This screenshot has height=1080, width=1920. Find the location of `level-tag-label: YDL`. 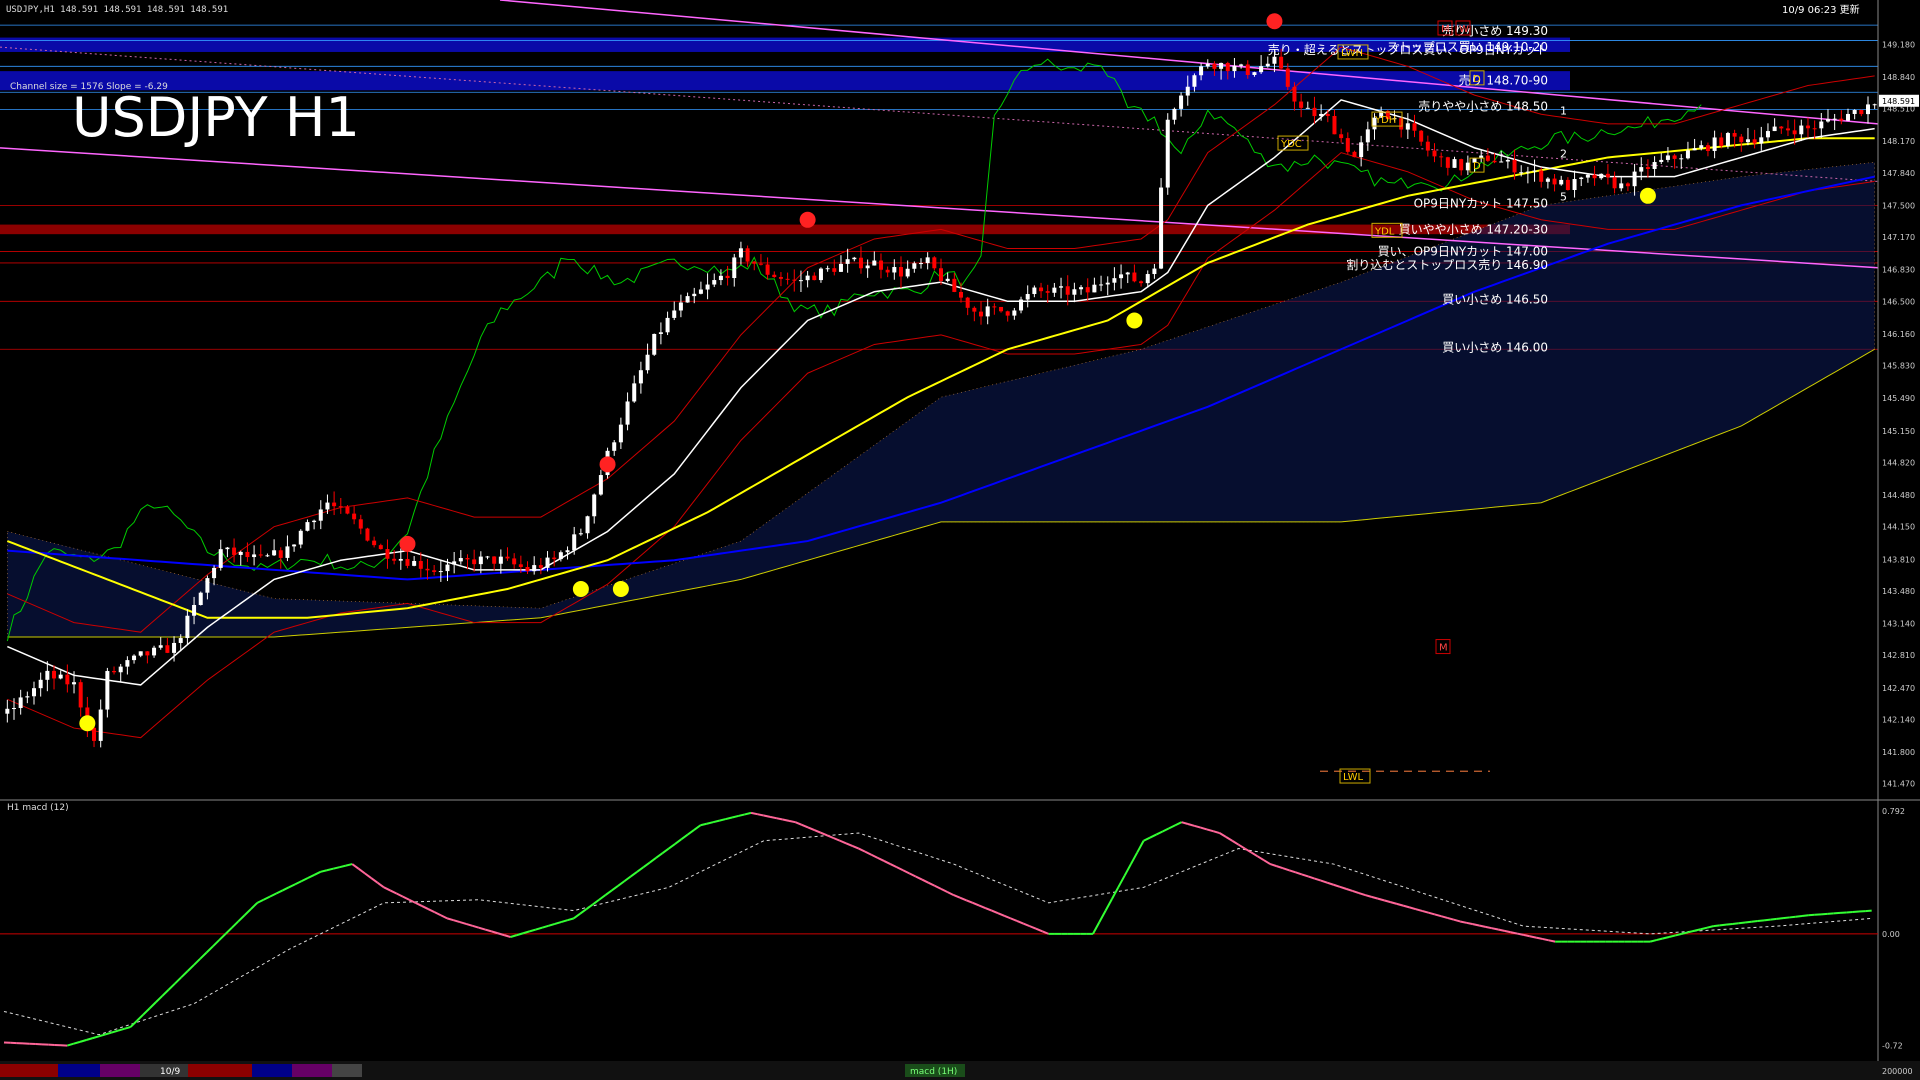

level-tag-label: YDL is located at coordinates (1384, 231).